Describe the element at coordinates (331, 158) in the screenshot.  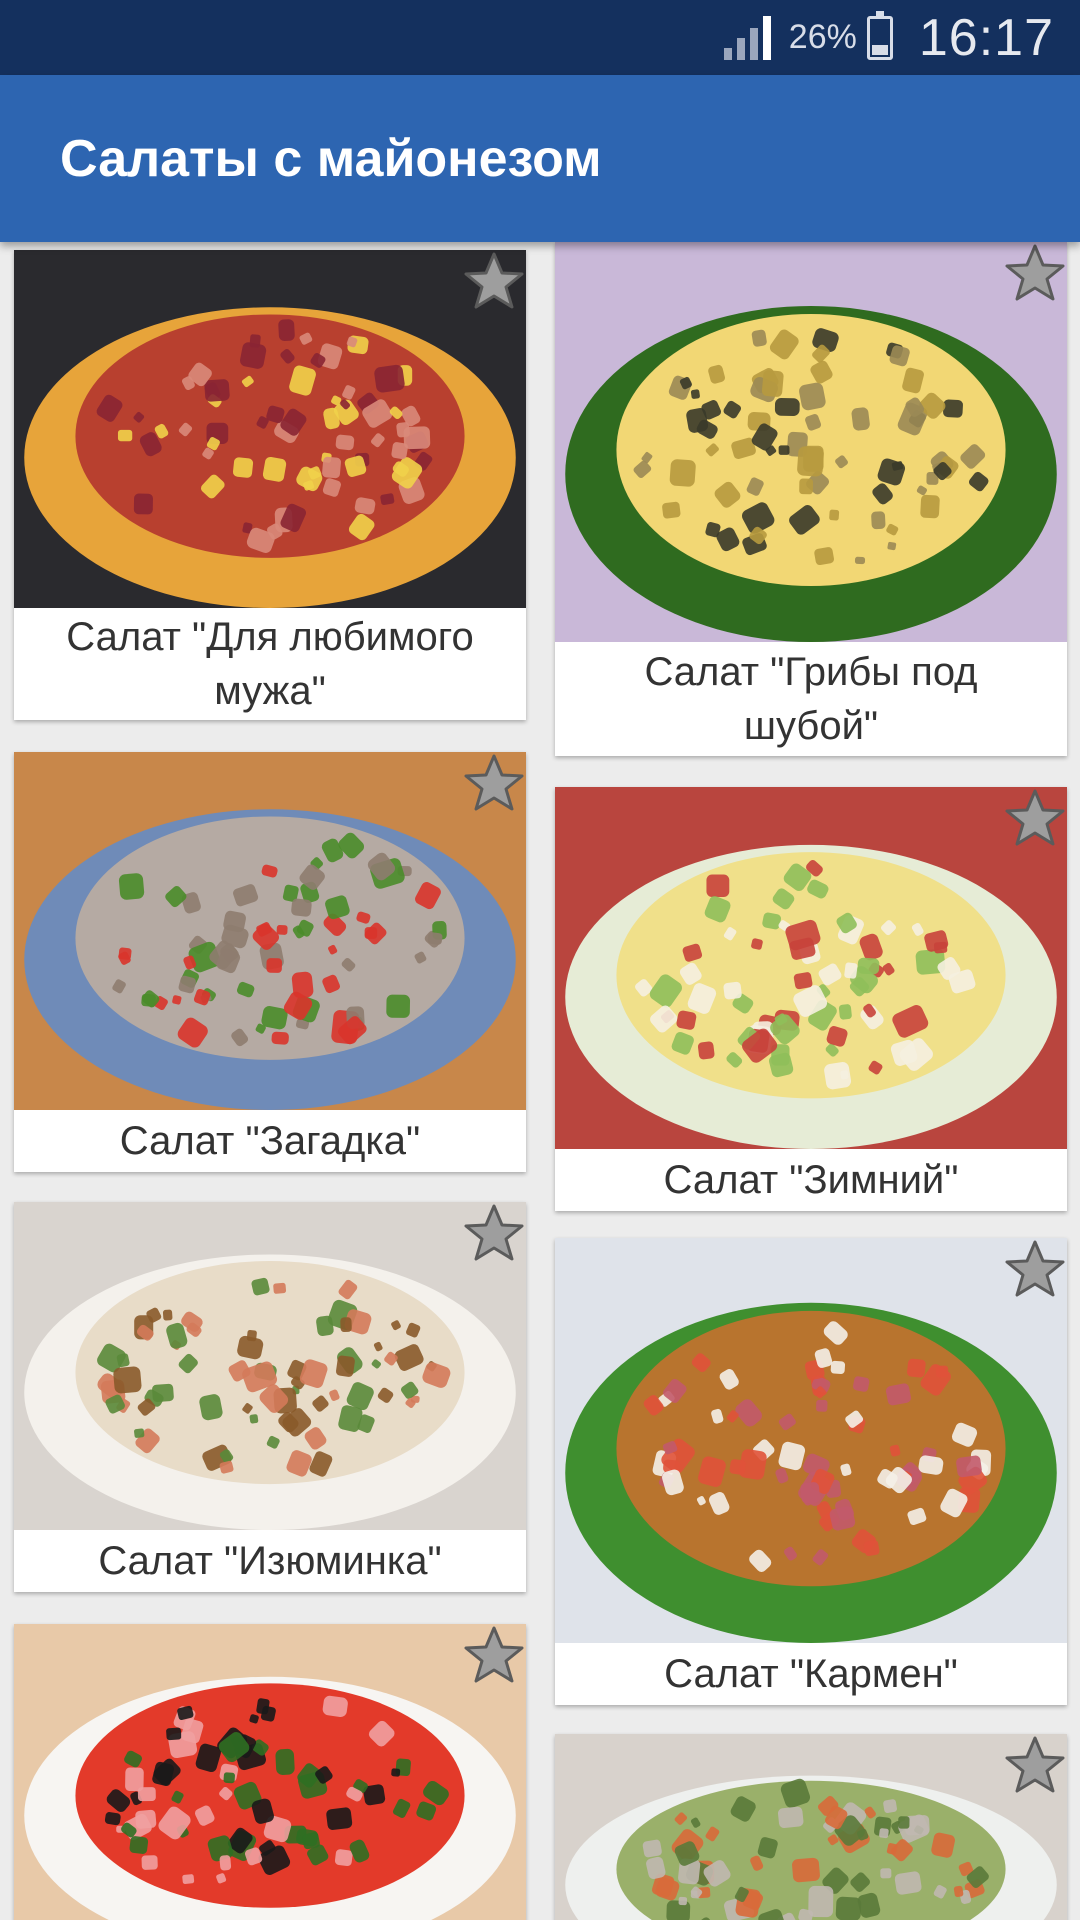
I see `page-title: Салаты с майонезом` at that location.